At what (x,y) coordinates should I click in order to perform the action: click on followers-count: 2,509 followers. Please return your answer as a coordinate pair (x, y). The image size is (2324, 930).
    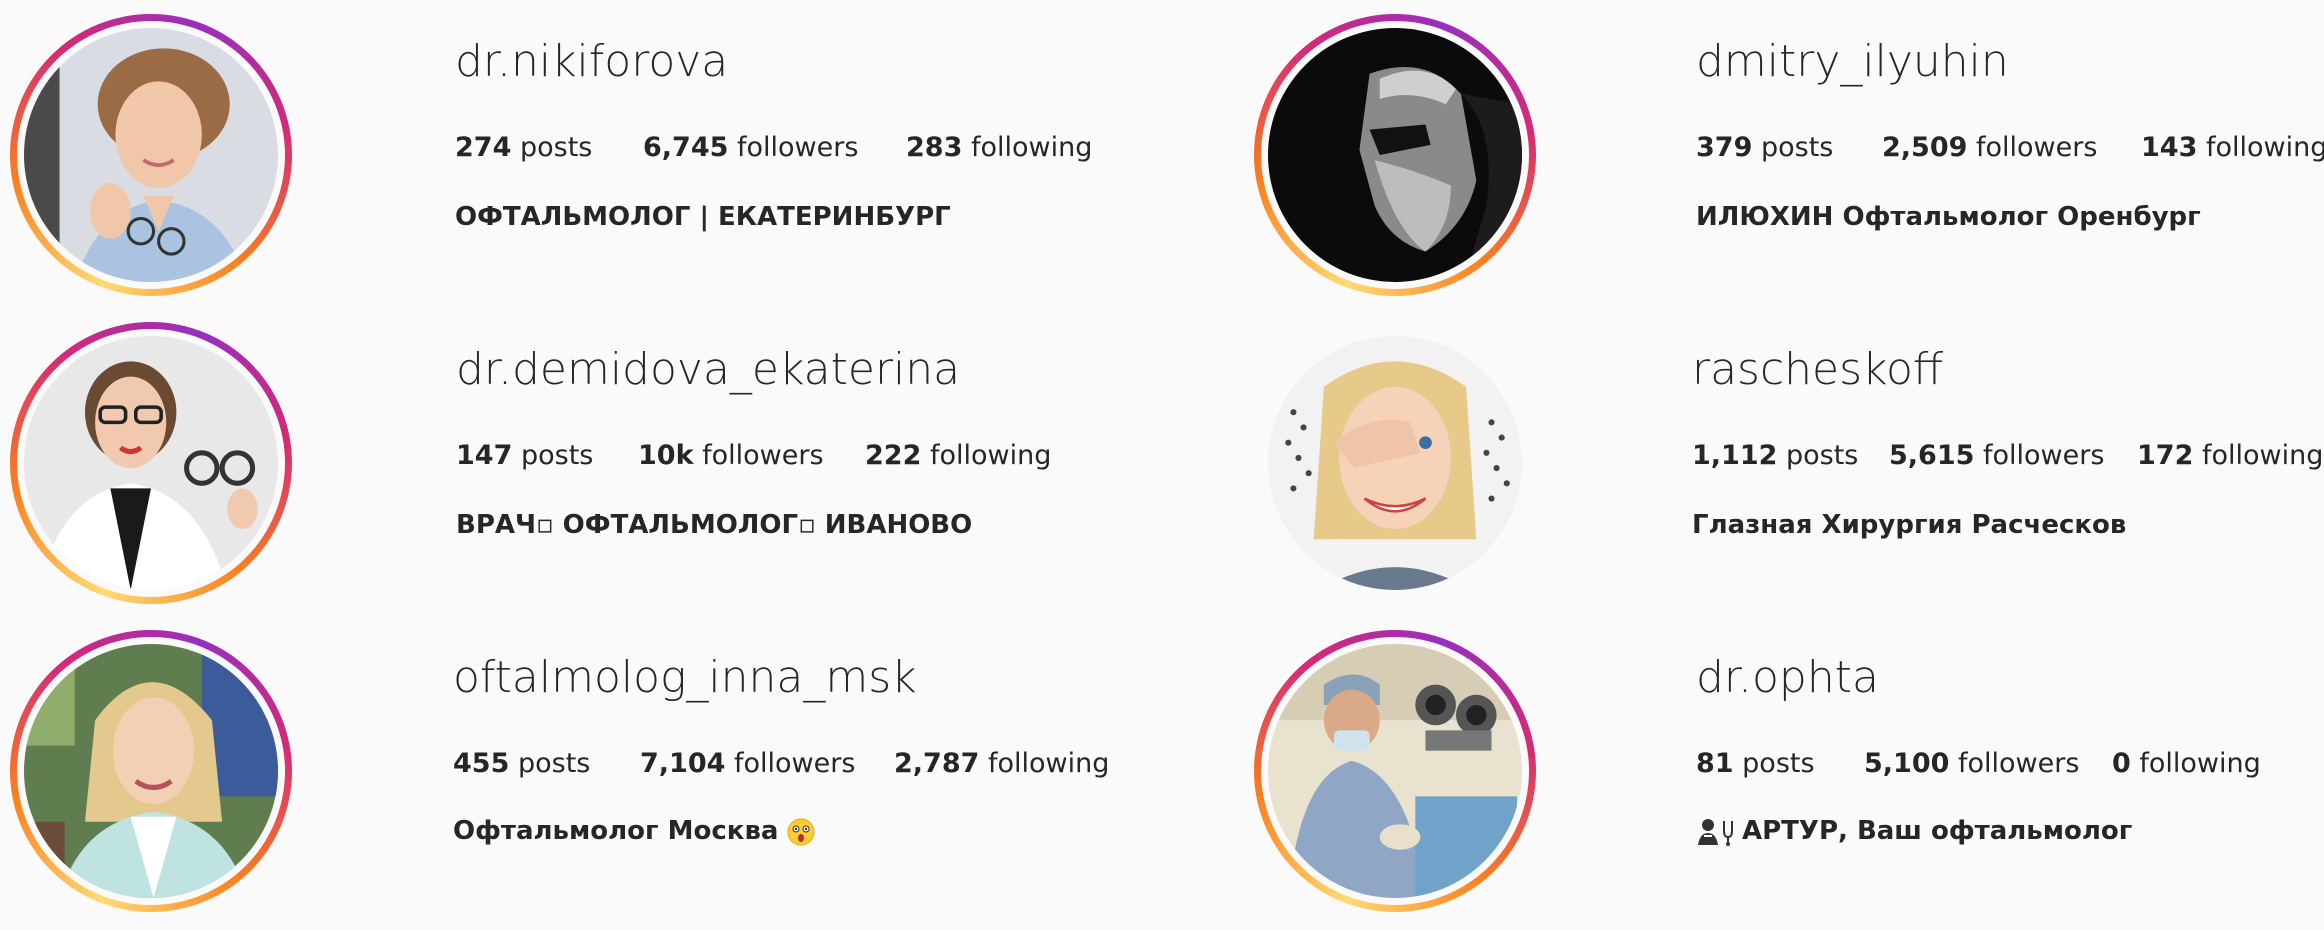
    Looking at the image, I should click on (1989, 147).